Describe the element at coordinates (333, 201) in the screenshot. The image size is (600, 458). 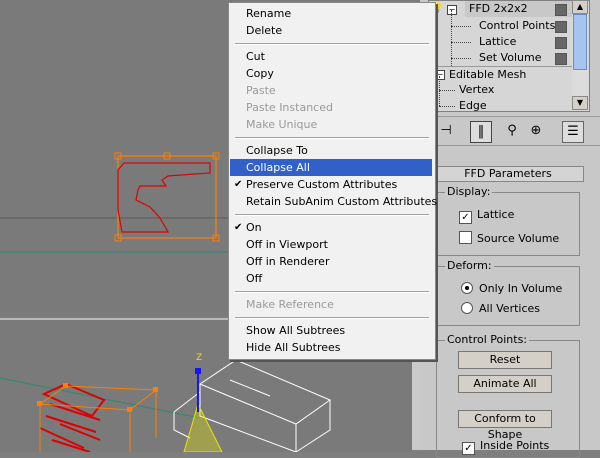
I see `menu-item-retain-subanim: Retain SubAnim Custom Attributes` at that location.